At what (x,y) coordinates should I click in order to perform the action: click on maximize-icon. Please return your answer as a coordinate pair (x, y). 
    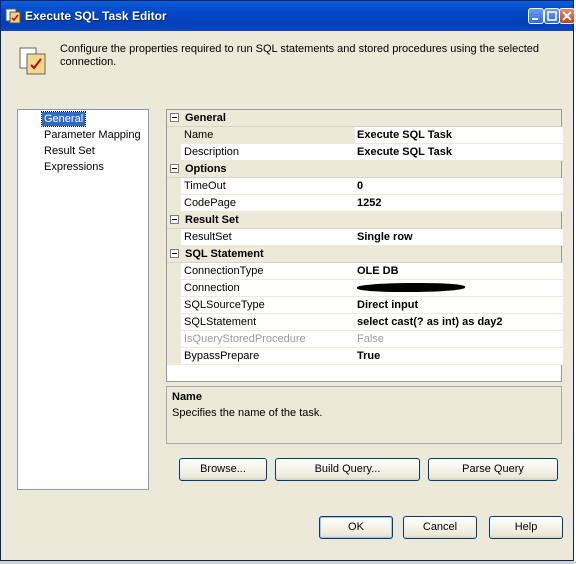
    Looking at the image, I should click on (552, 16).